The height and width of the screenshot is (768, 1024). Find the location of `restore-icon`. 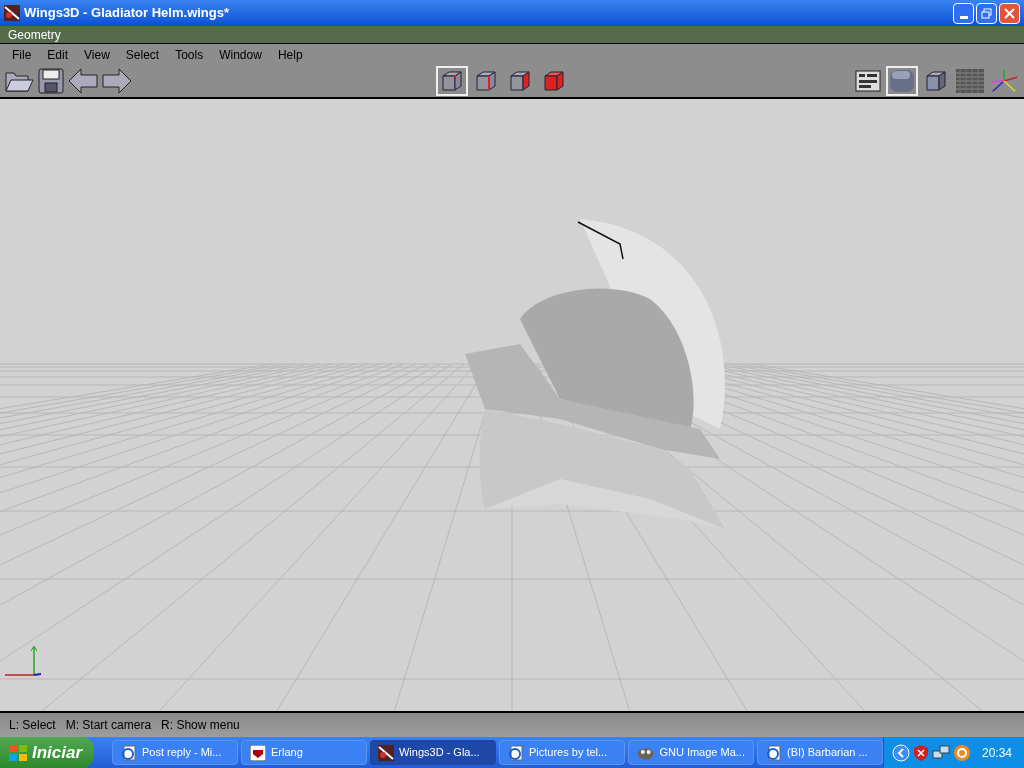

restore-icon is located at coordinates (986, 13).